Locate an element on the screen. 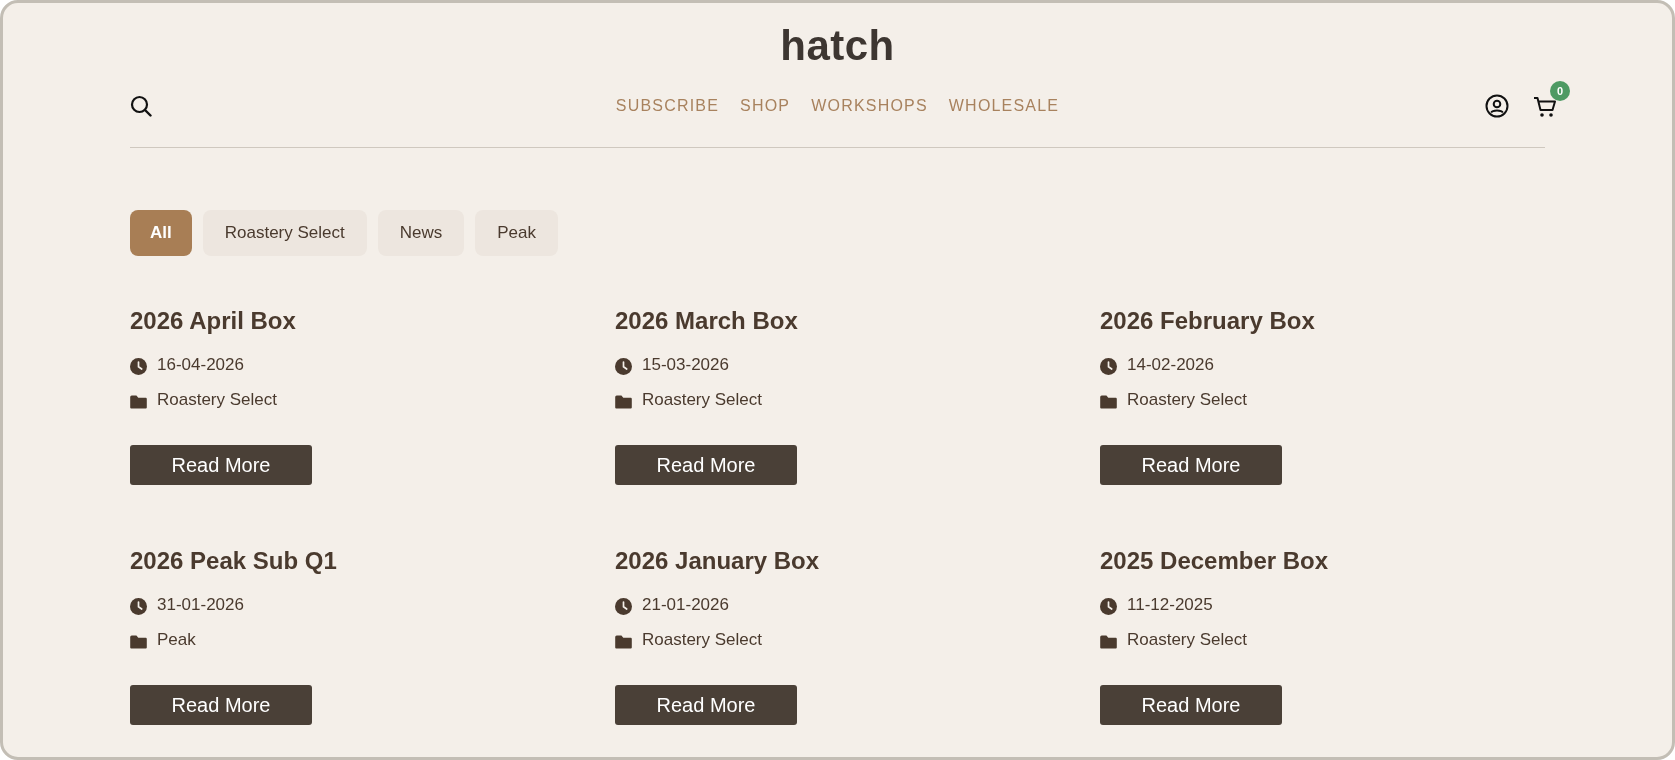 This screenshot has height=760, width=1675. post-category: Peak is located at coordinates (176, 640).